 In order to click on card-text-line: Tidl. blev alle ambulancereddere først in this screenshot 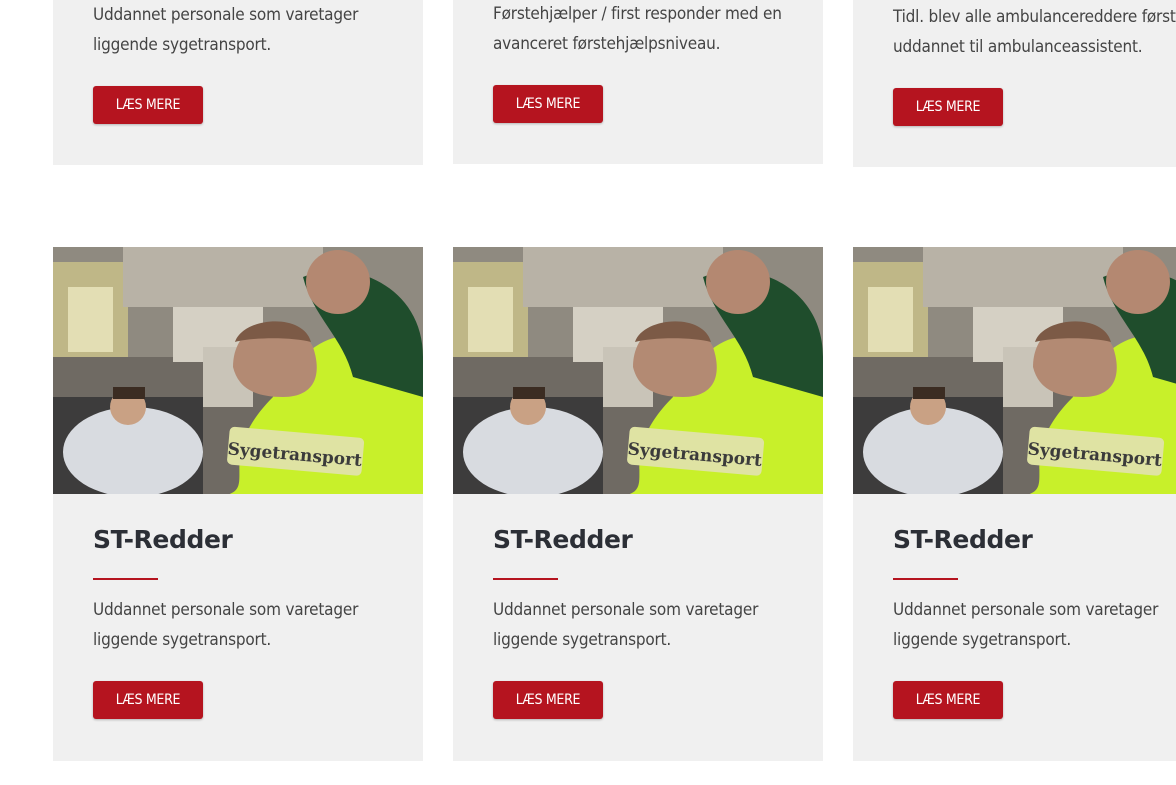, I will do `click(1034, 17)`.